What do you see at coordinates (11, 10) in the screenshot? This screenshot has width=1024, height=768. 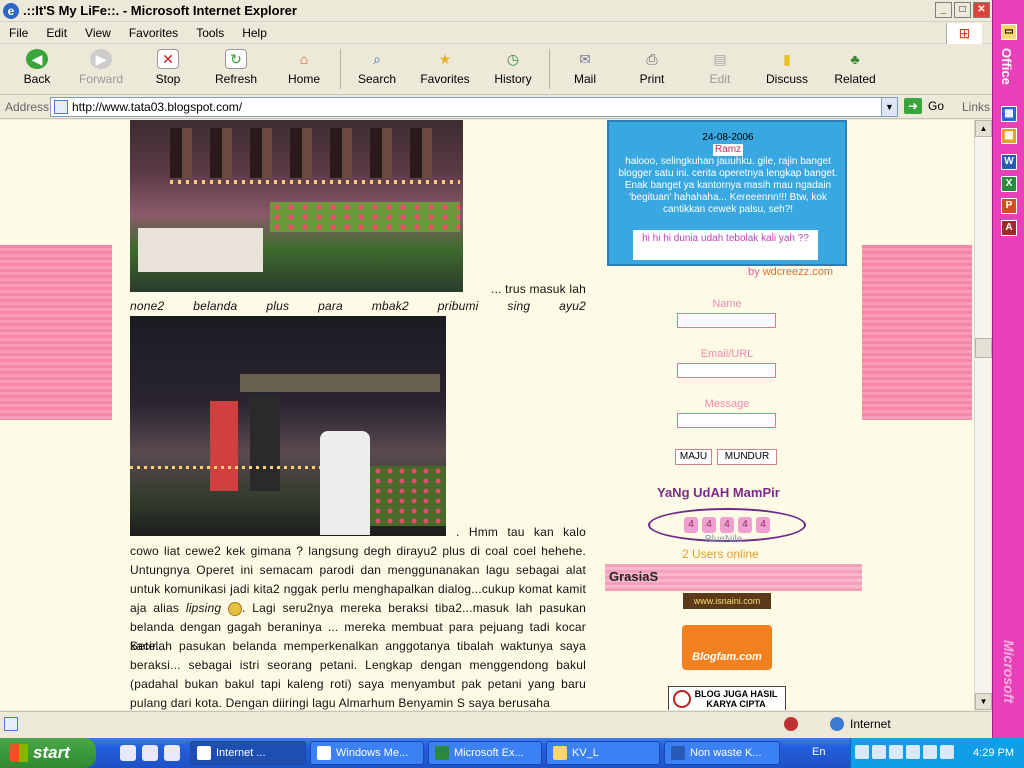 I see `ie-icon: e` at bounding box center [11, 10].